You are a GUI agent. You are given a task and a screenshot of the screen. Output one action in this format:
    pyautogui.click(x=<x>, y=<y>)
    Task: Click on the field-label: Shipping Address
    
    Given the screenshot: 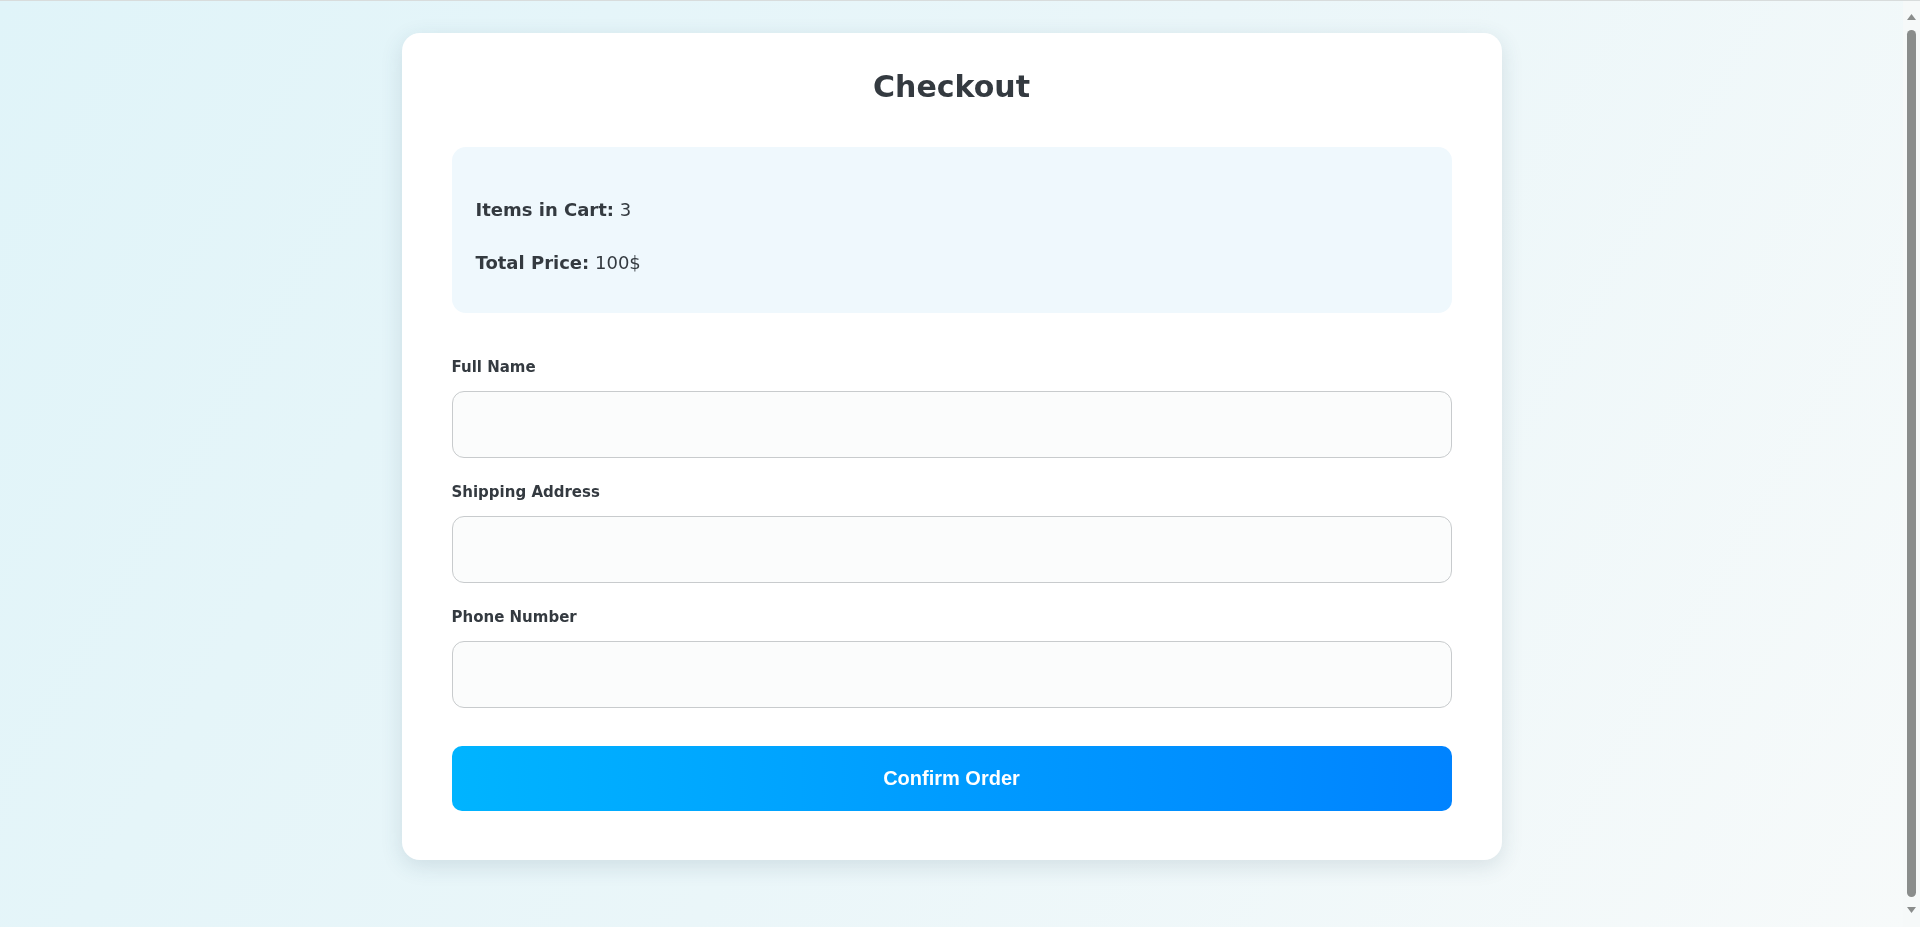 What is the action you would take?
    pyautogui.click(x=525, y=492)
    